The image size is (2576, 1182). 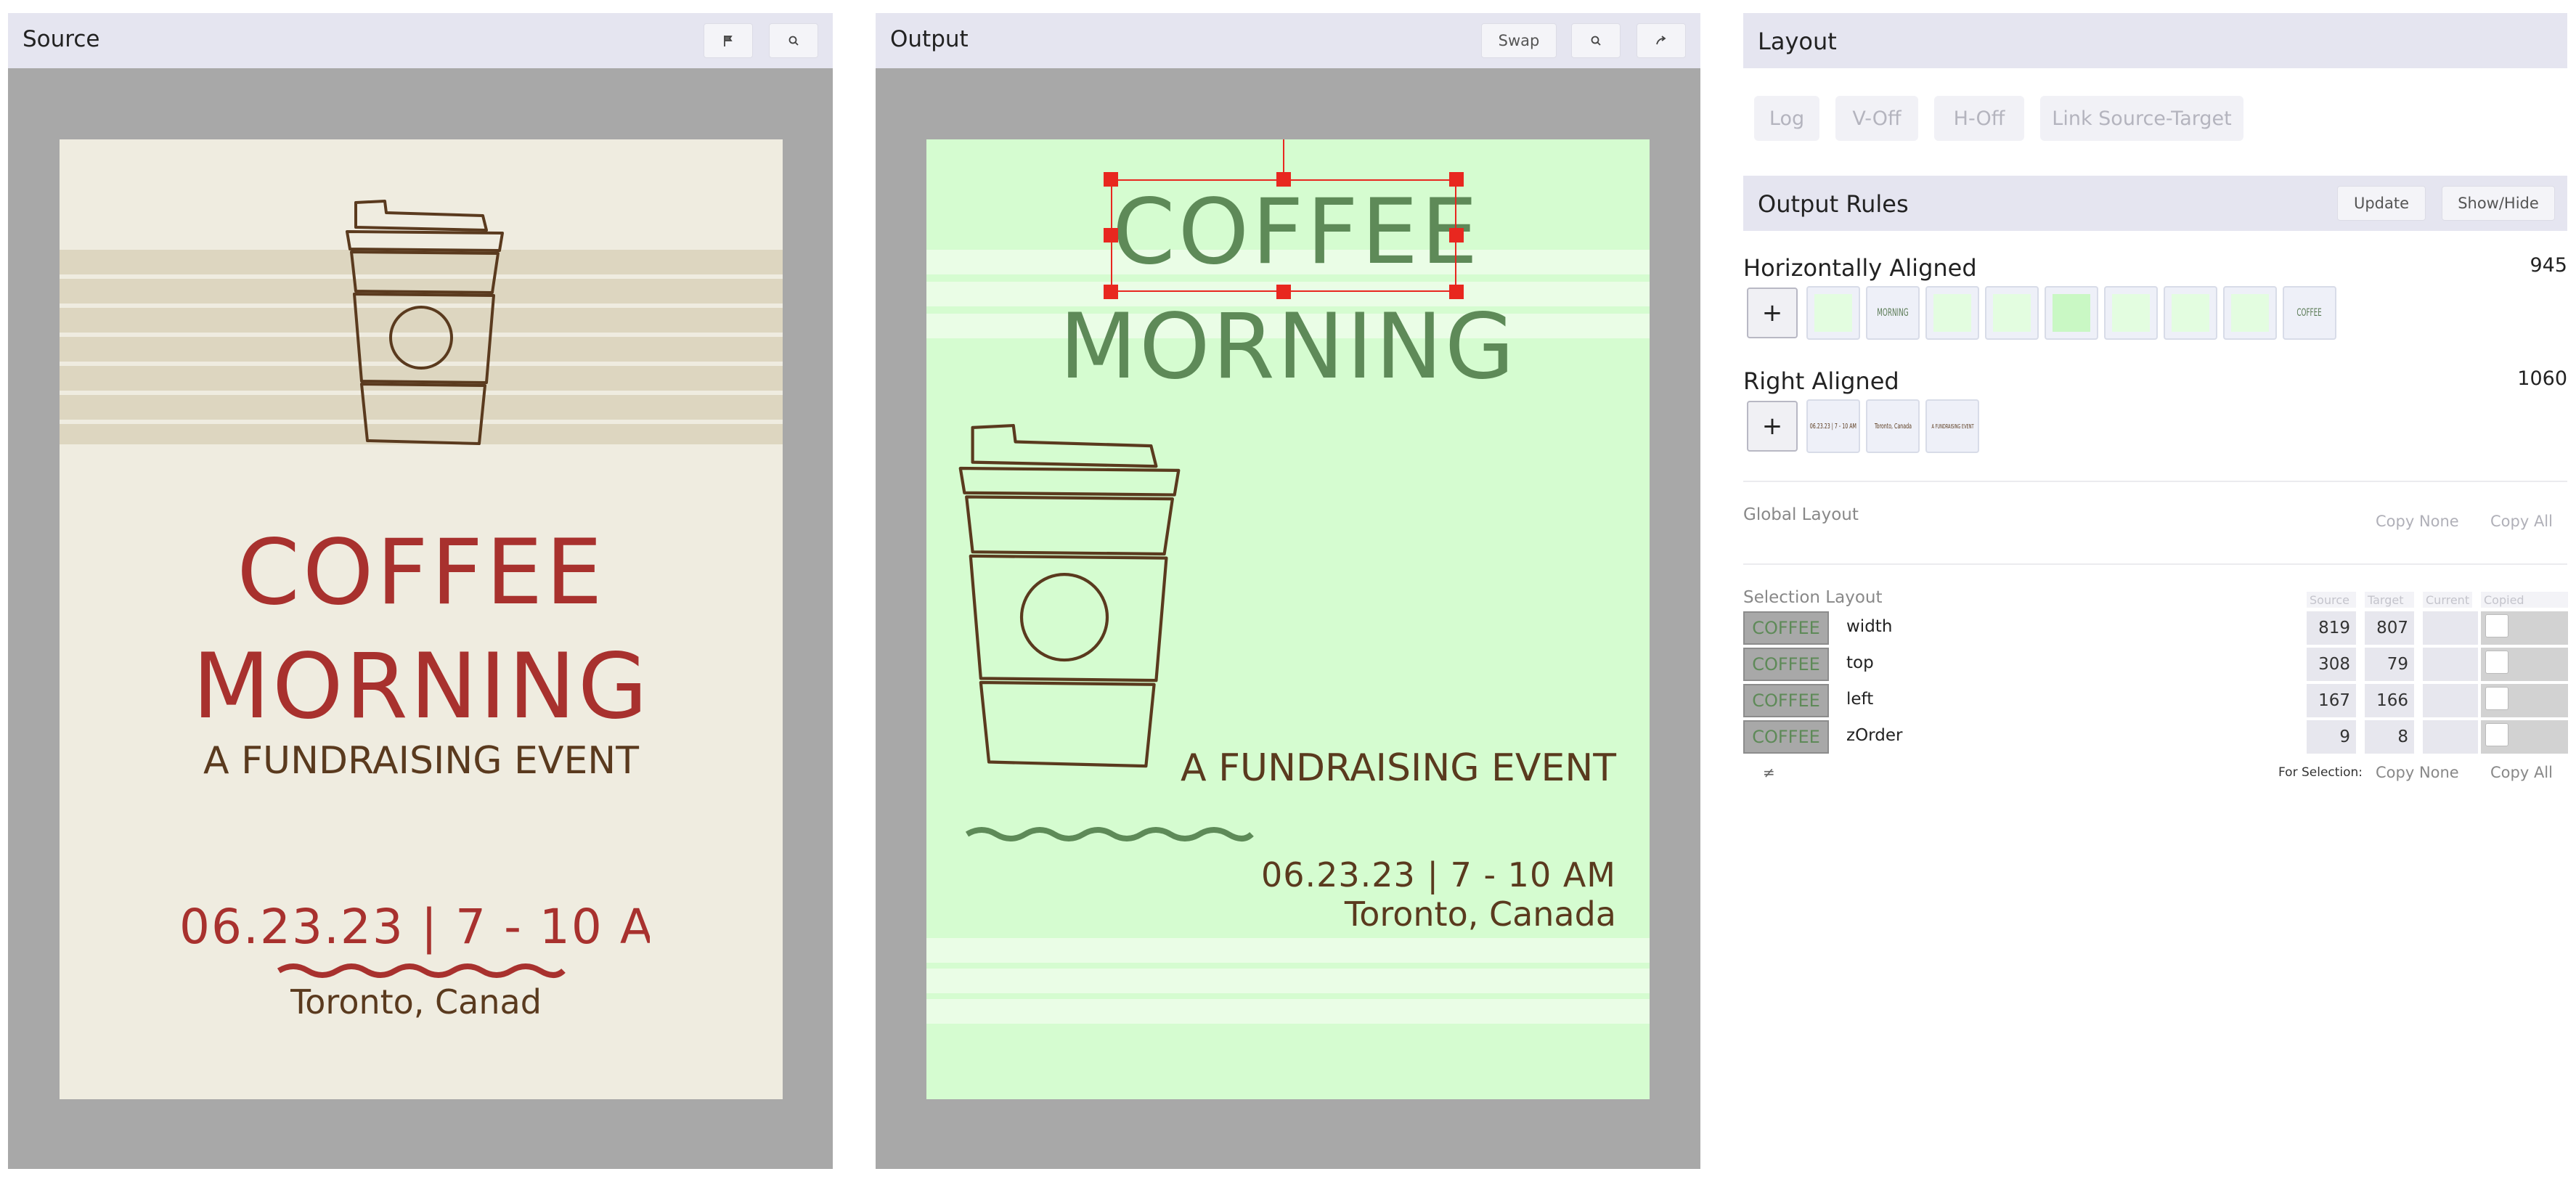 I want to click on zoom-icon, so click(x=793, y=41).